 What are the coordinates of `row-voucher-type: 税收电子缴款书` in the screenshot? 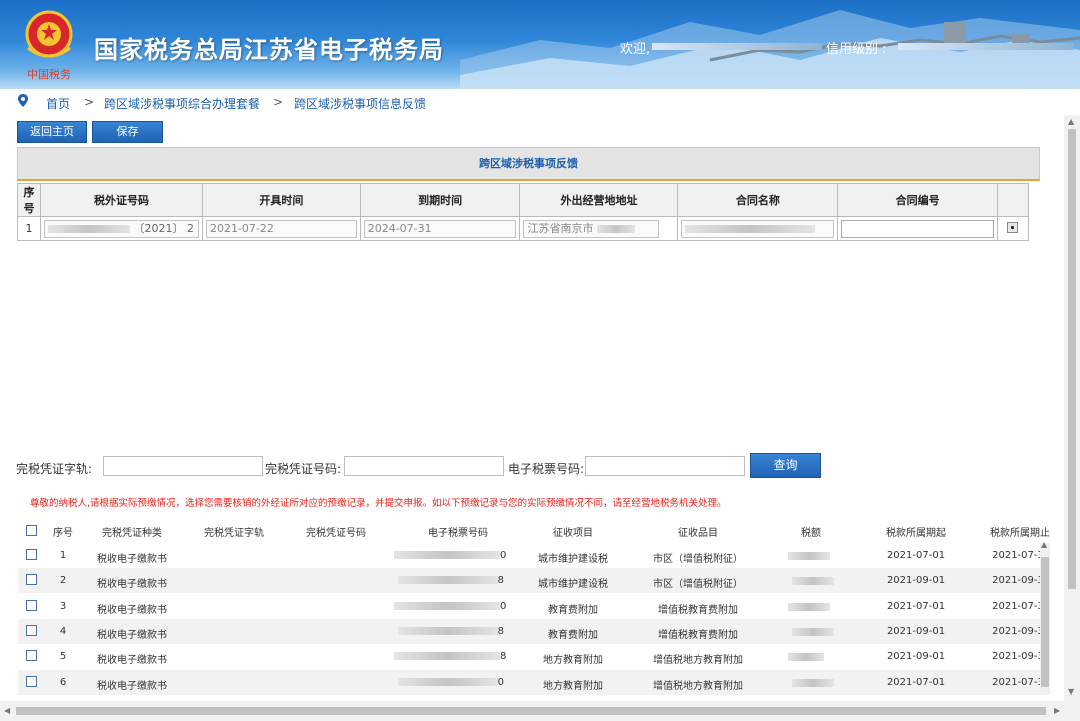 It's located at (132, 585).